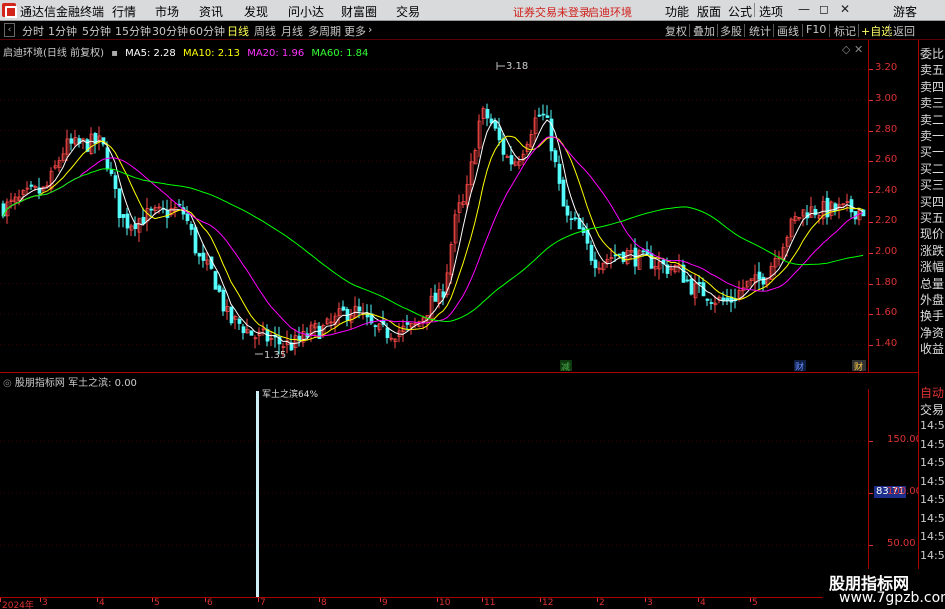 Image resolution: width=945 pixels, height=609 pixels. What do you see at coordinates (359, 11) in the screenshot?
I see `menu-item-wealth-circle: 财富圈` at bounding box center [359, 11].